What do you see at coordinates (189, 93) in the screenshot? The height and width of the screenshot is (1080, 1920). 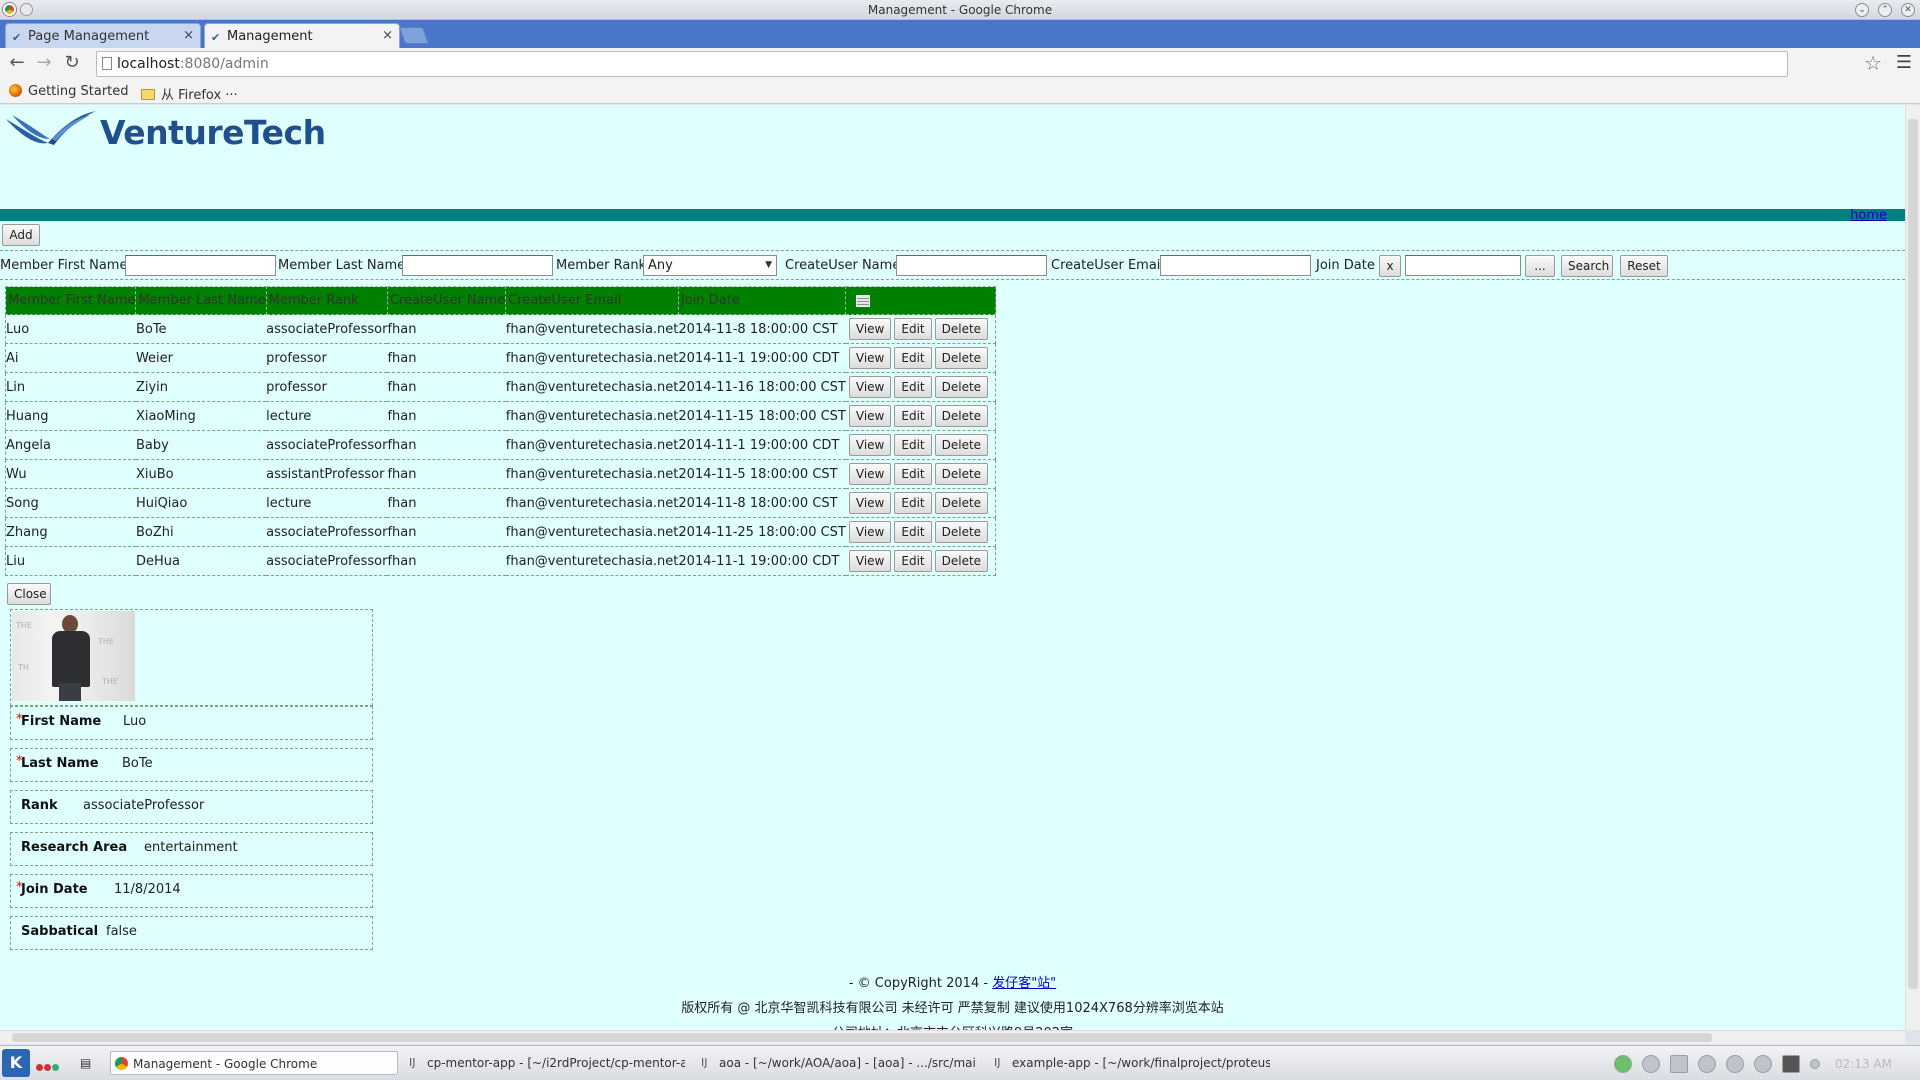 I see `bookmark-folder-firefox: 从 Firefox ···` at bounding box center [189, 93].